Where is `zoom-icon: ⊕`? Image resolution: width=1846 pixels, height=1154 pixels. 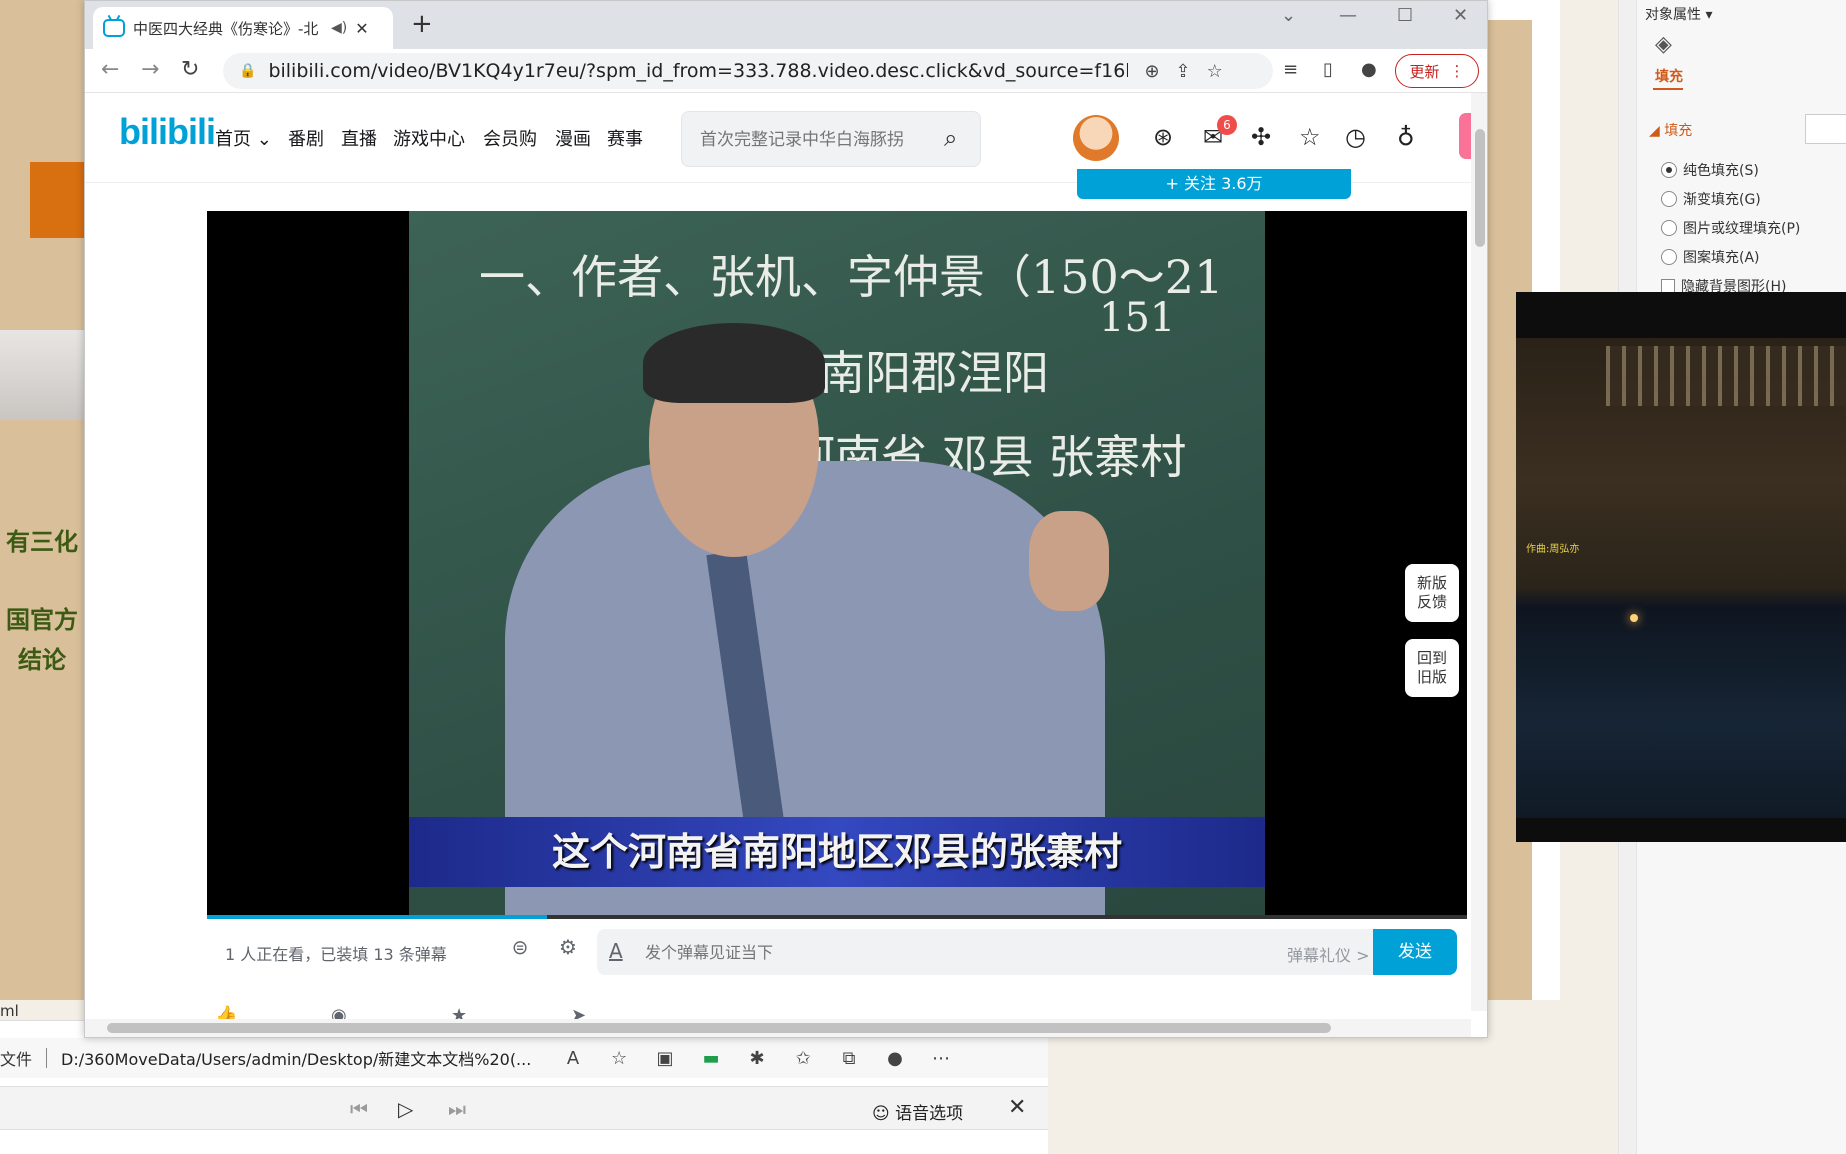 zoom-icon: ⊕ is located at coordinates (1151, 71).